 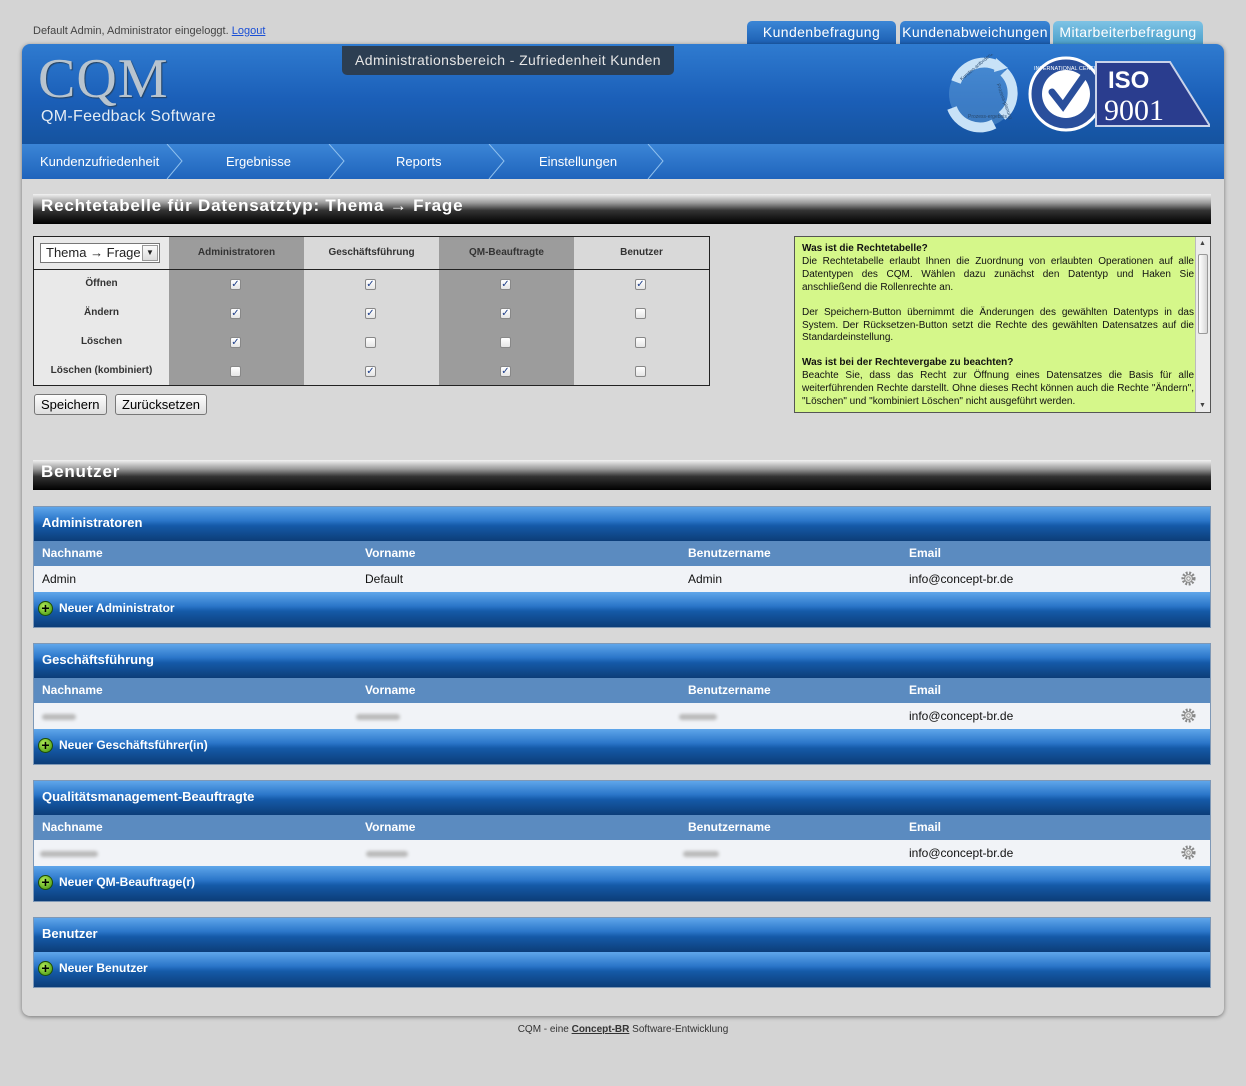 I want to click on cycle-label-3: Prozess-ergebnis, so click(x=987, y=117).